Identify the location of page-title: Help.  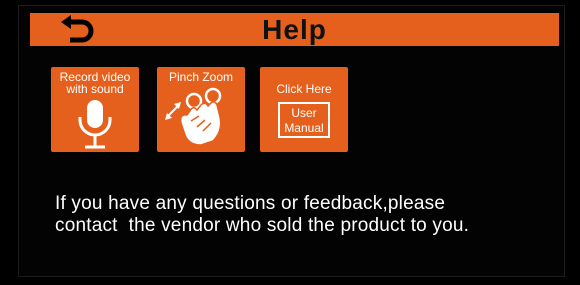
(294, 29).